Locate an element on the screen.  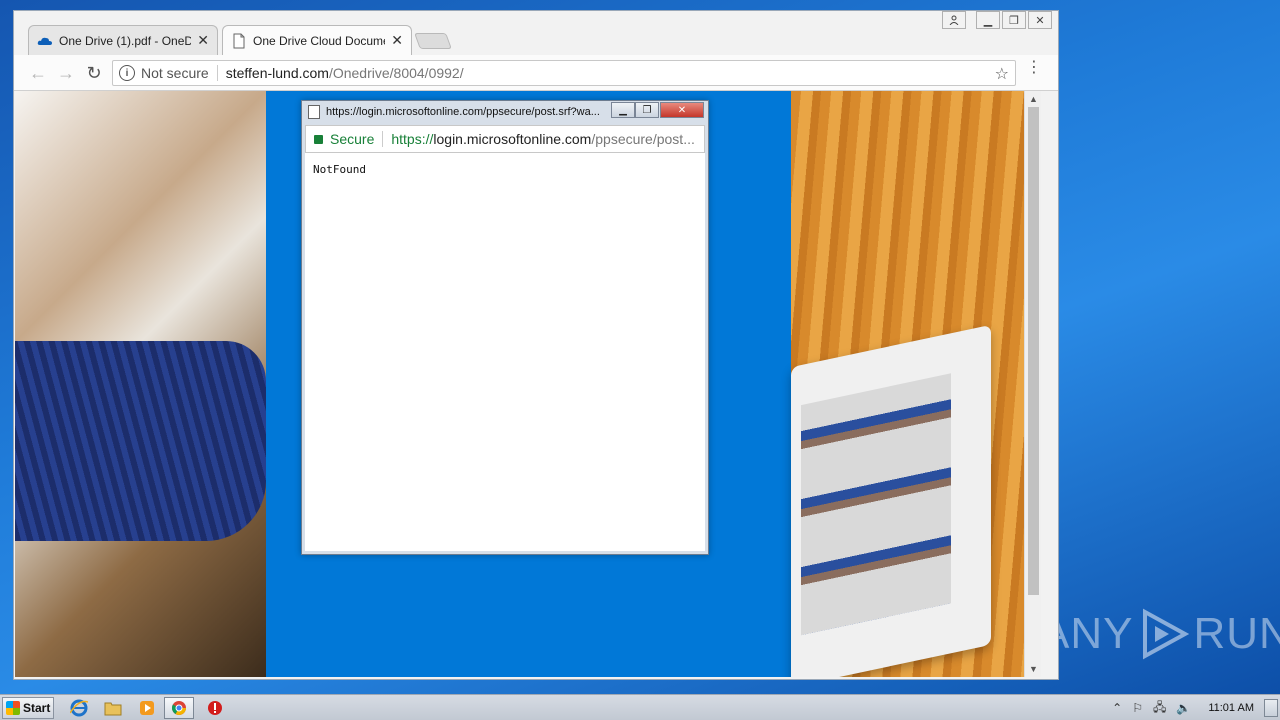
url-host: steffen-lund.com is located at coordinates (277, 73).